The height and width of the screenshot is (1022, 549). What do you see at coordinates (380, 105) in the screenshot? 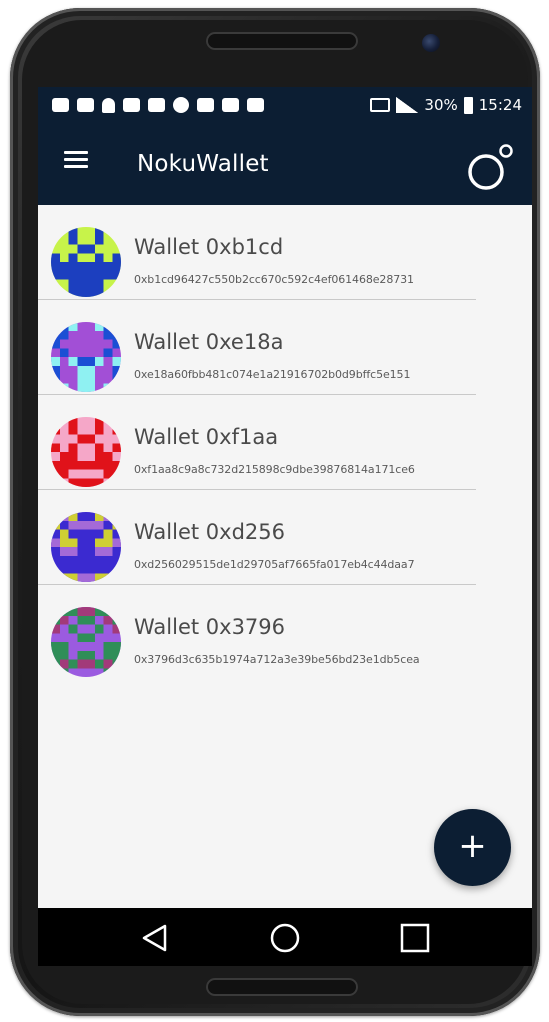
I see `vibrate-icon` at bounding box center [380, 105].